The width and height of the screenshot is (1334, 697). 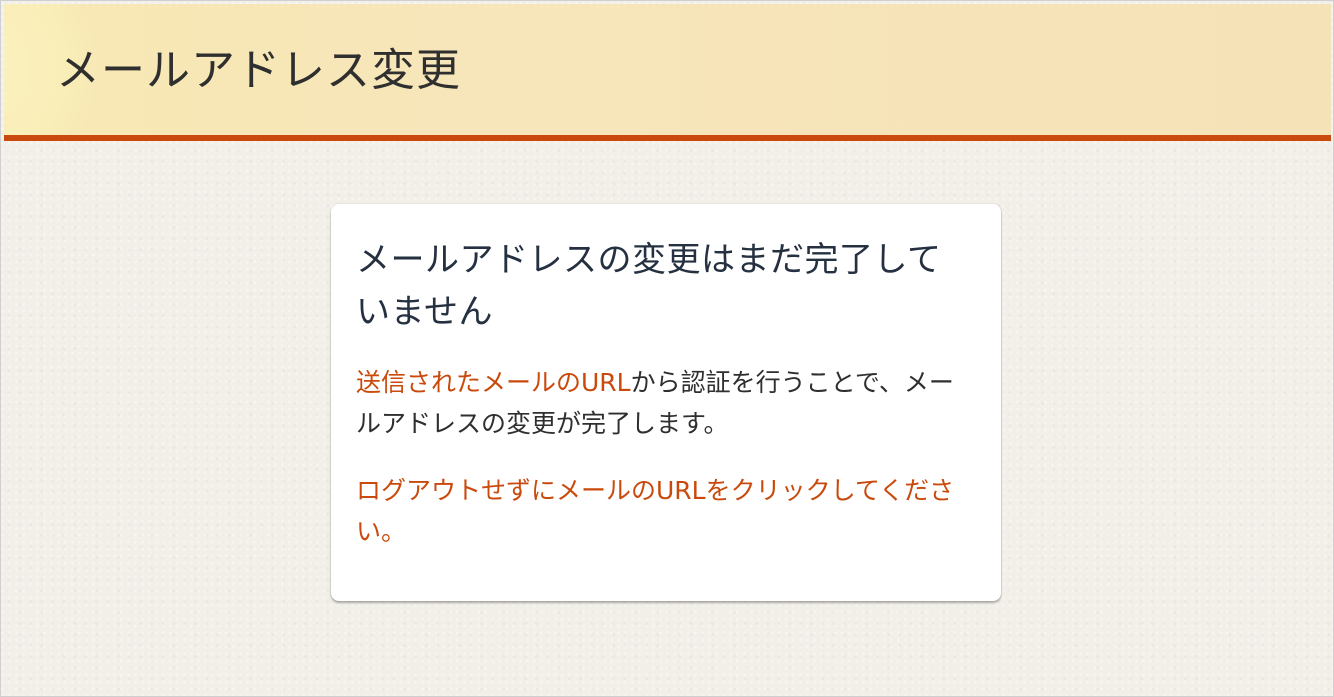 What do you see at coordinates (493, 382) in the screenshot?
I see `notice-message-highlight: 送信されたメールのURL` at bounding box center [493, 382].